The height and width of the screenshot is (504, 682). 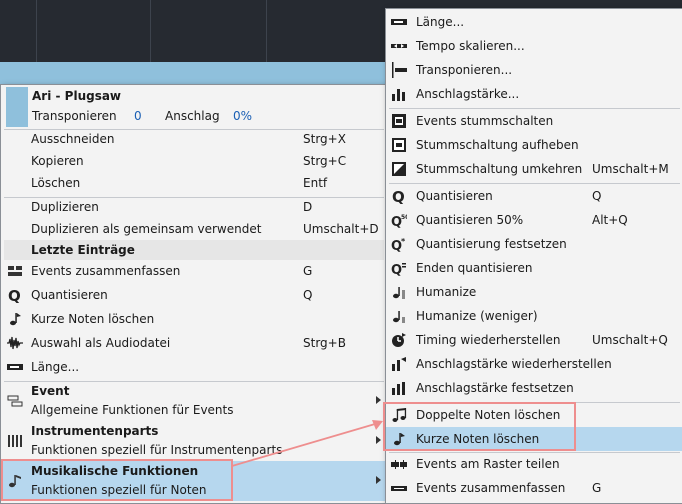 What do you see at coordinates (194, 207) in the screenshot?
I see `menu-item-duplicate: Duplizieren D` at bounding box center [194, 207].